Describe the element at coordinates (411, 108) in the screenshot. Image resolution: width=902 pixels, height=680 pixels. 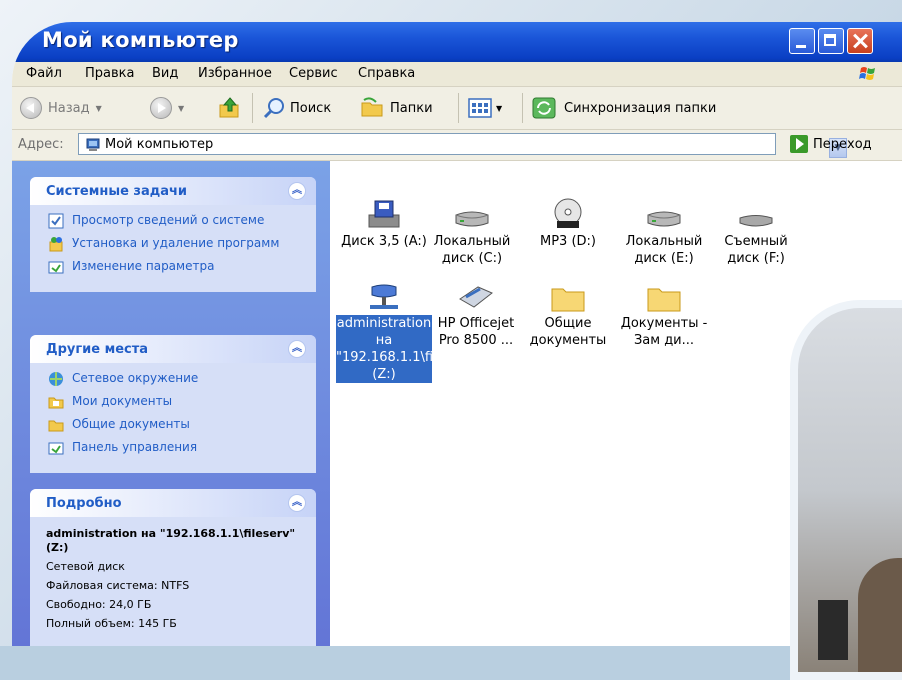
I see `folders-label: Папки` at that location.